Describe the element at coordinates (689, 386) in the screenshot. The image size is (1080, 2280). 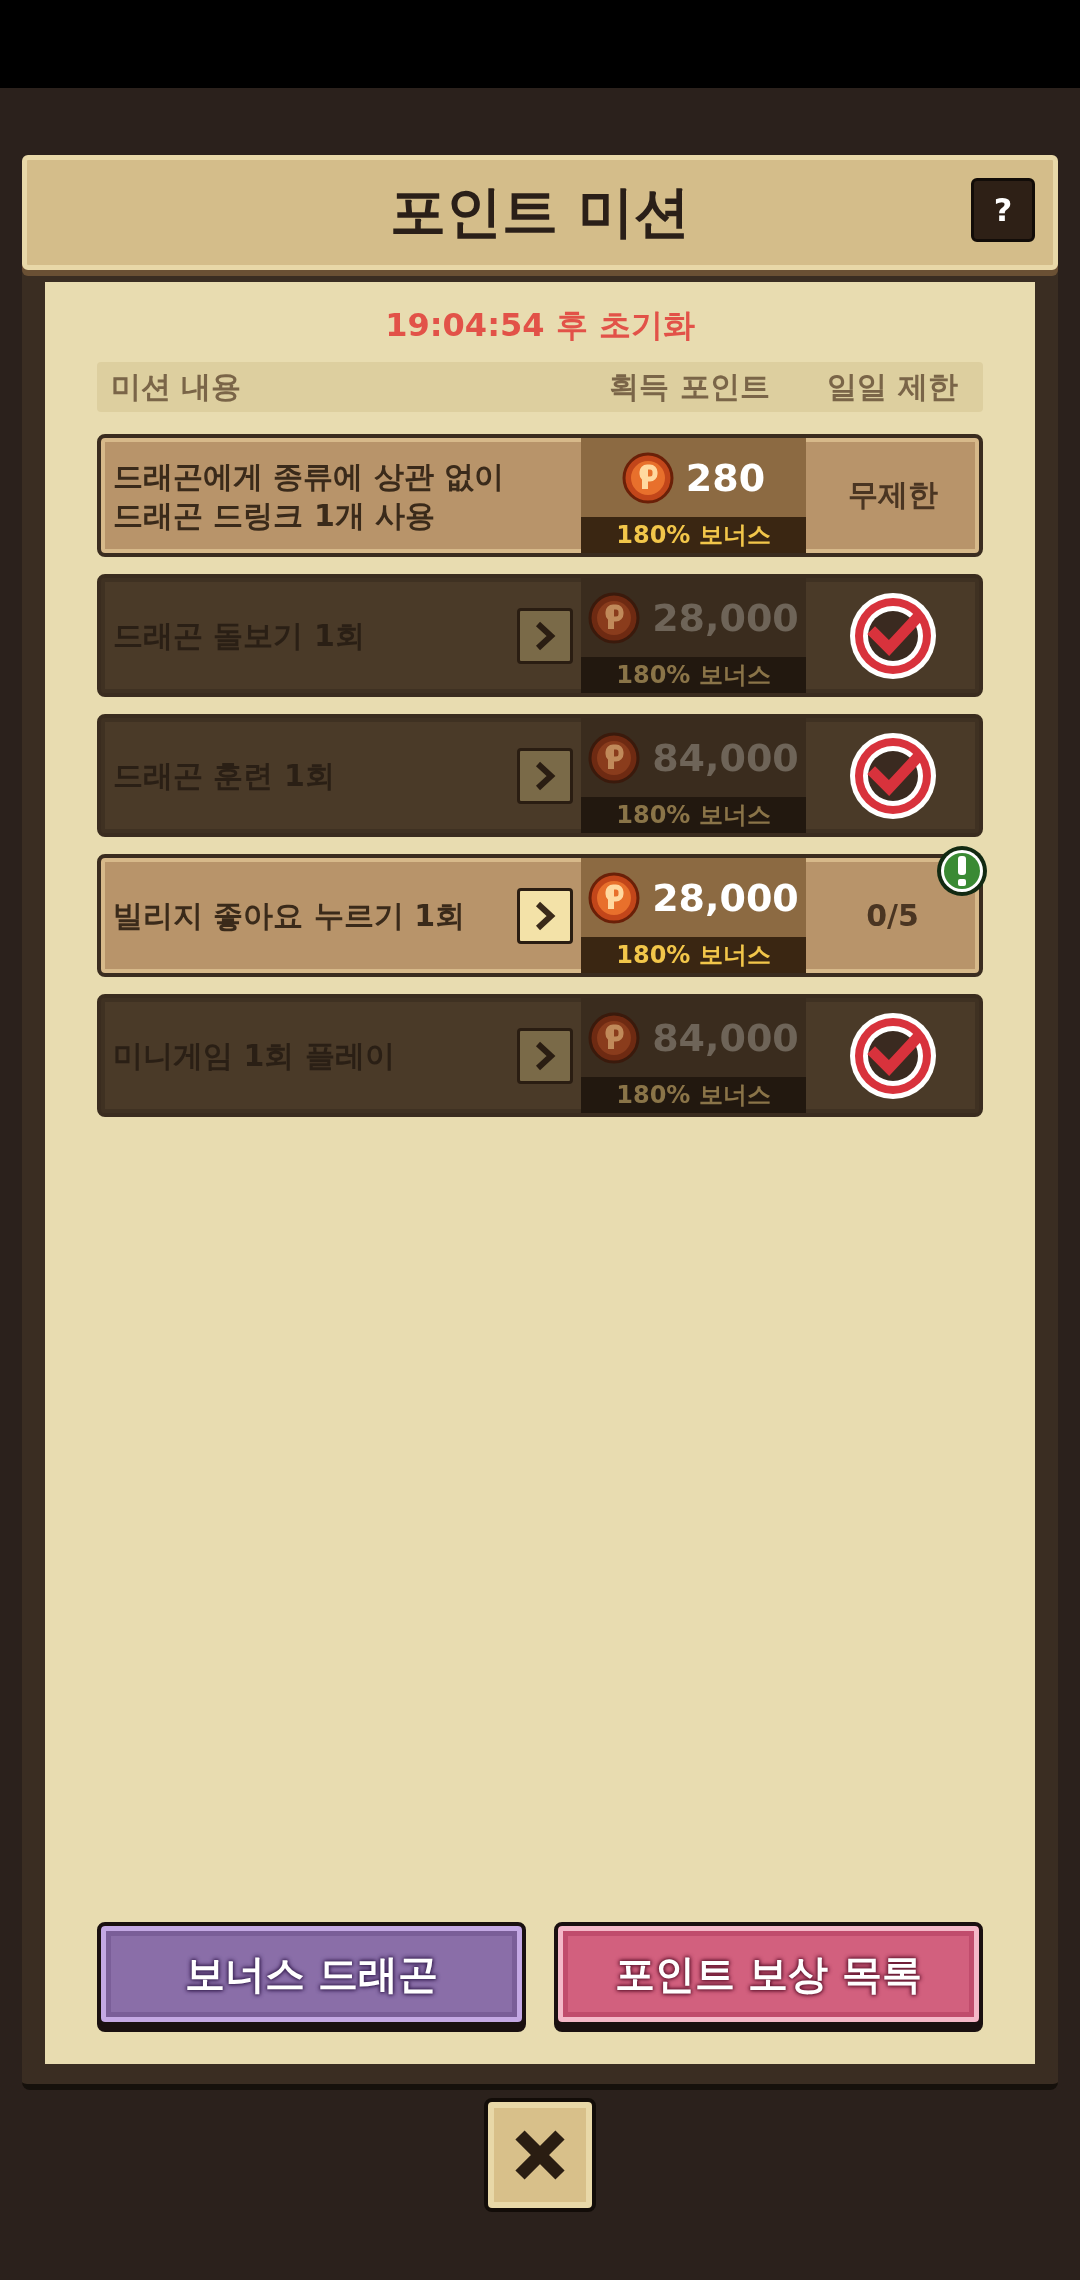
I see `column-heading: 획득 포인트` at that location.